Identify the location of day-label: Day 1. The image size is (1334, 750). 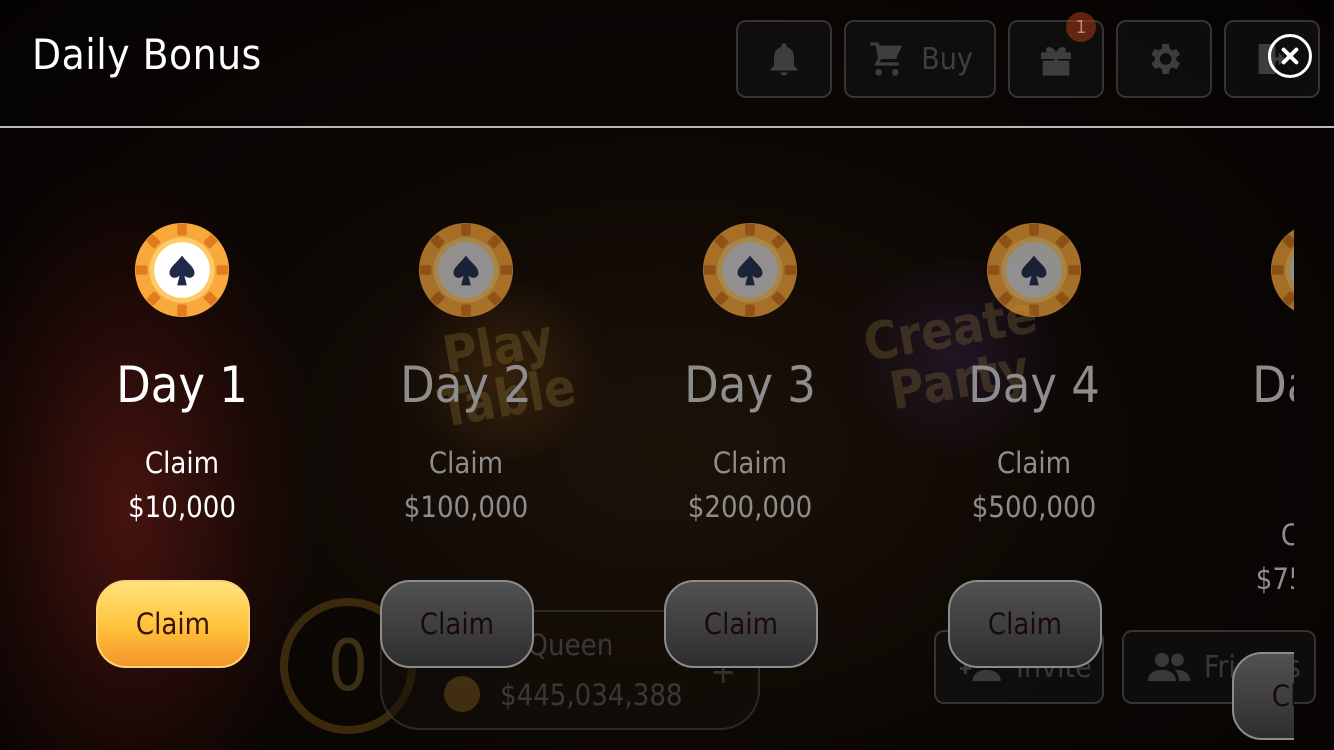
(182, 385).